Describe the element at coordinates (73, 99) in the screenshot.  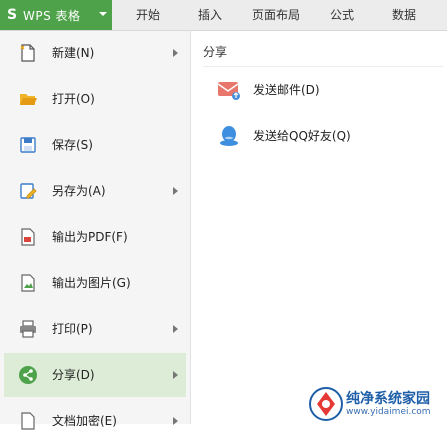
I see `menu-item-label: 打开(O)` at that location.